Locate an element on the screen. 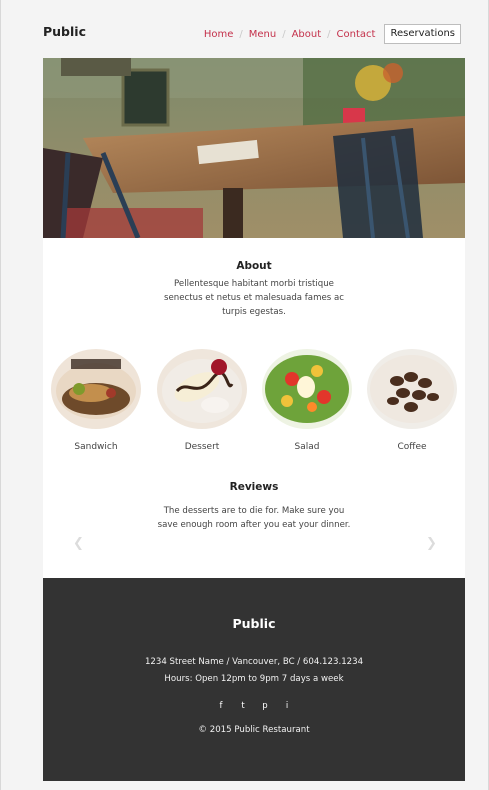 This screenshot has width=489, height=790. reviews-title: Reviews is located at coordinates (254, 487).